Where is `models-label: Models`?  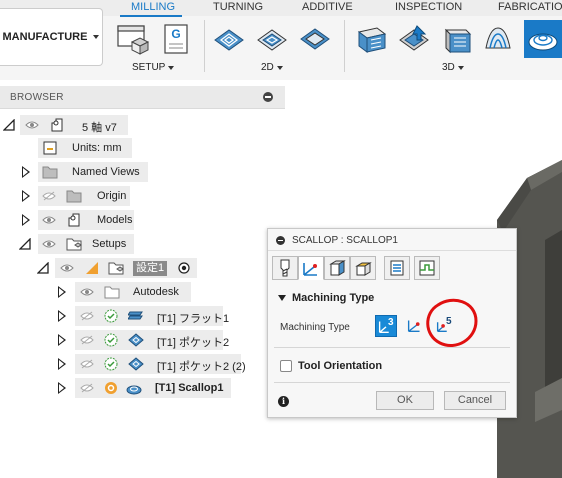
models-label: Models is located at coordinates (115, 220).